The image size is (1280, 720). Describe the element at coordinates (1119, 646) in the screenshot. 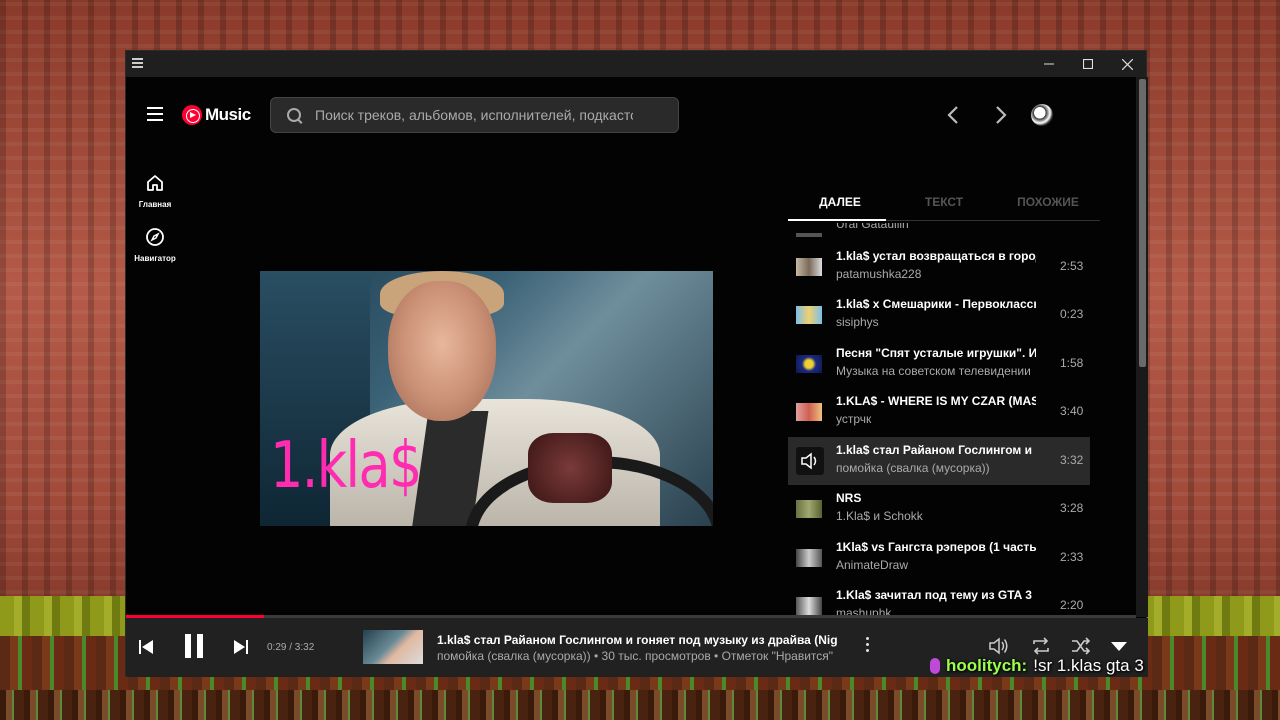

I see `expand-player-icon` at that location.